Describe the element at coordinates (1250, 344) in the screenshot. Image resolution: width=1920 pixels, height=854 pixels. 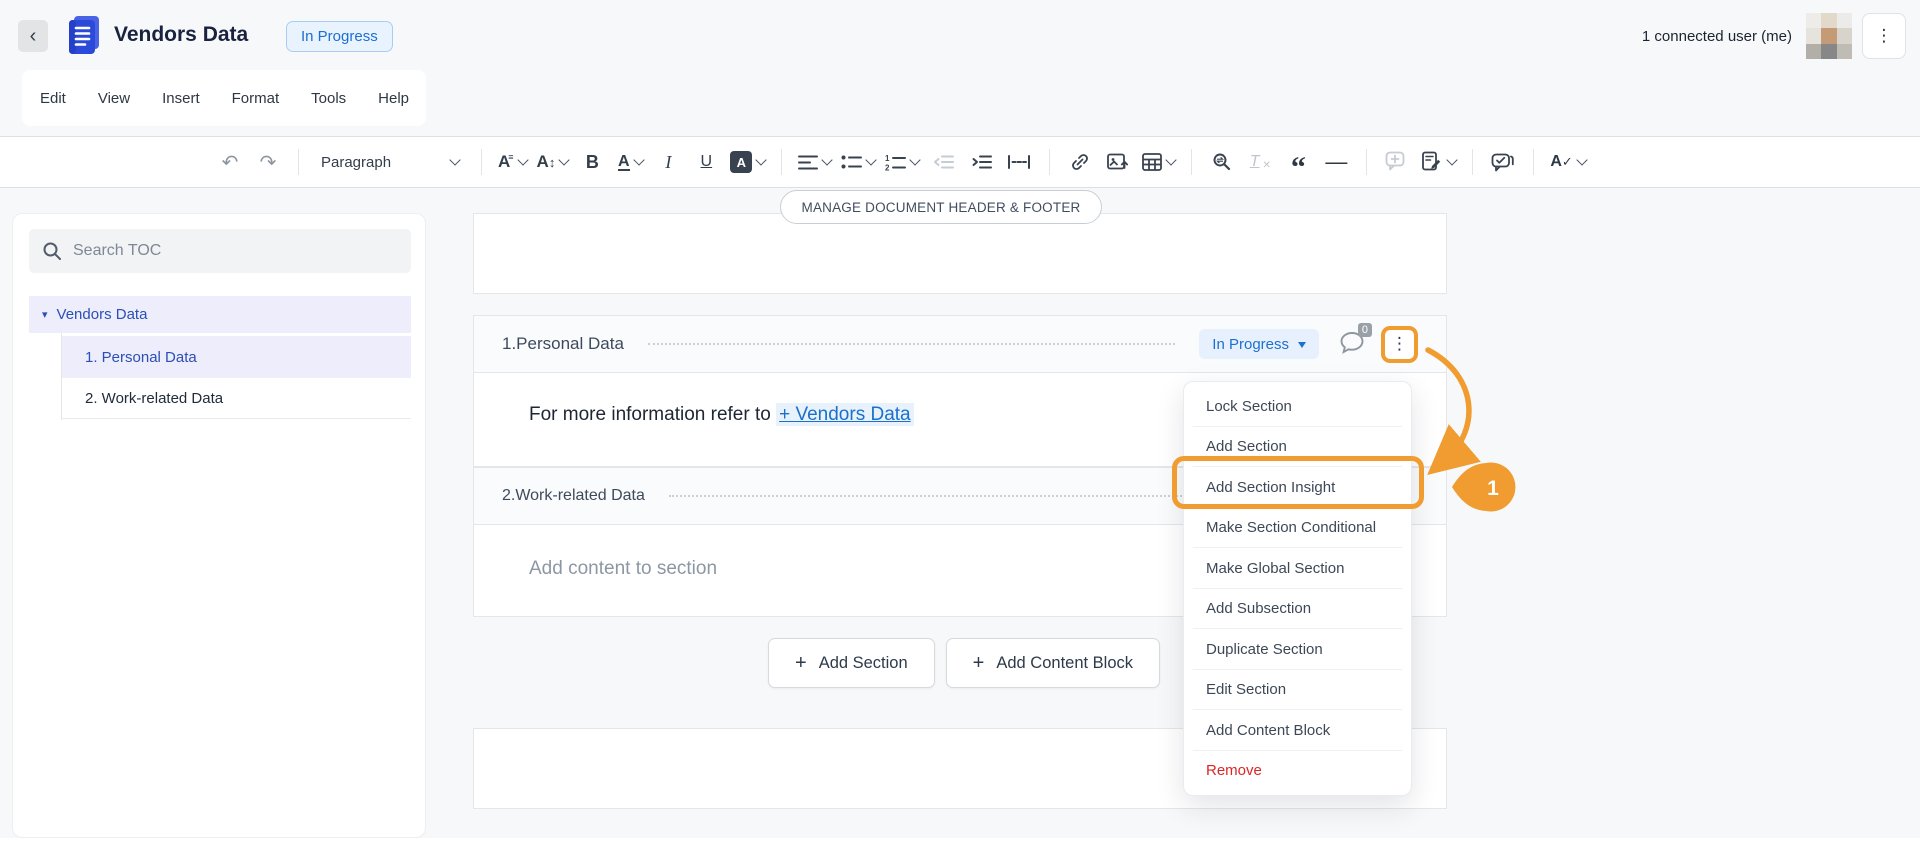
I see `section-1-status-value: In Progress` at that location.